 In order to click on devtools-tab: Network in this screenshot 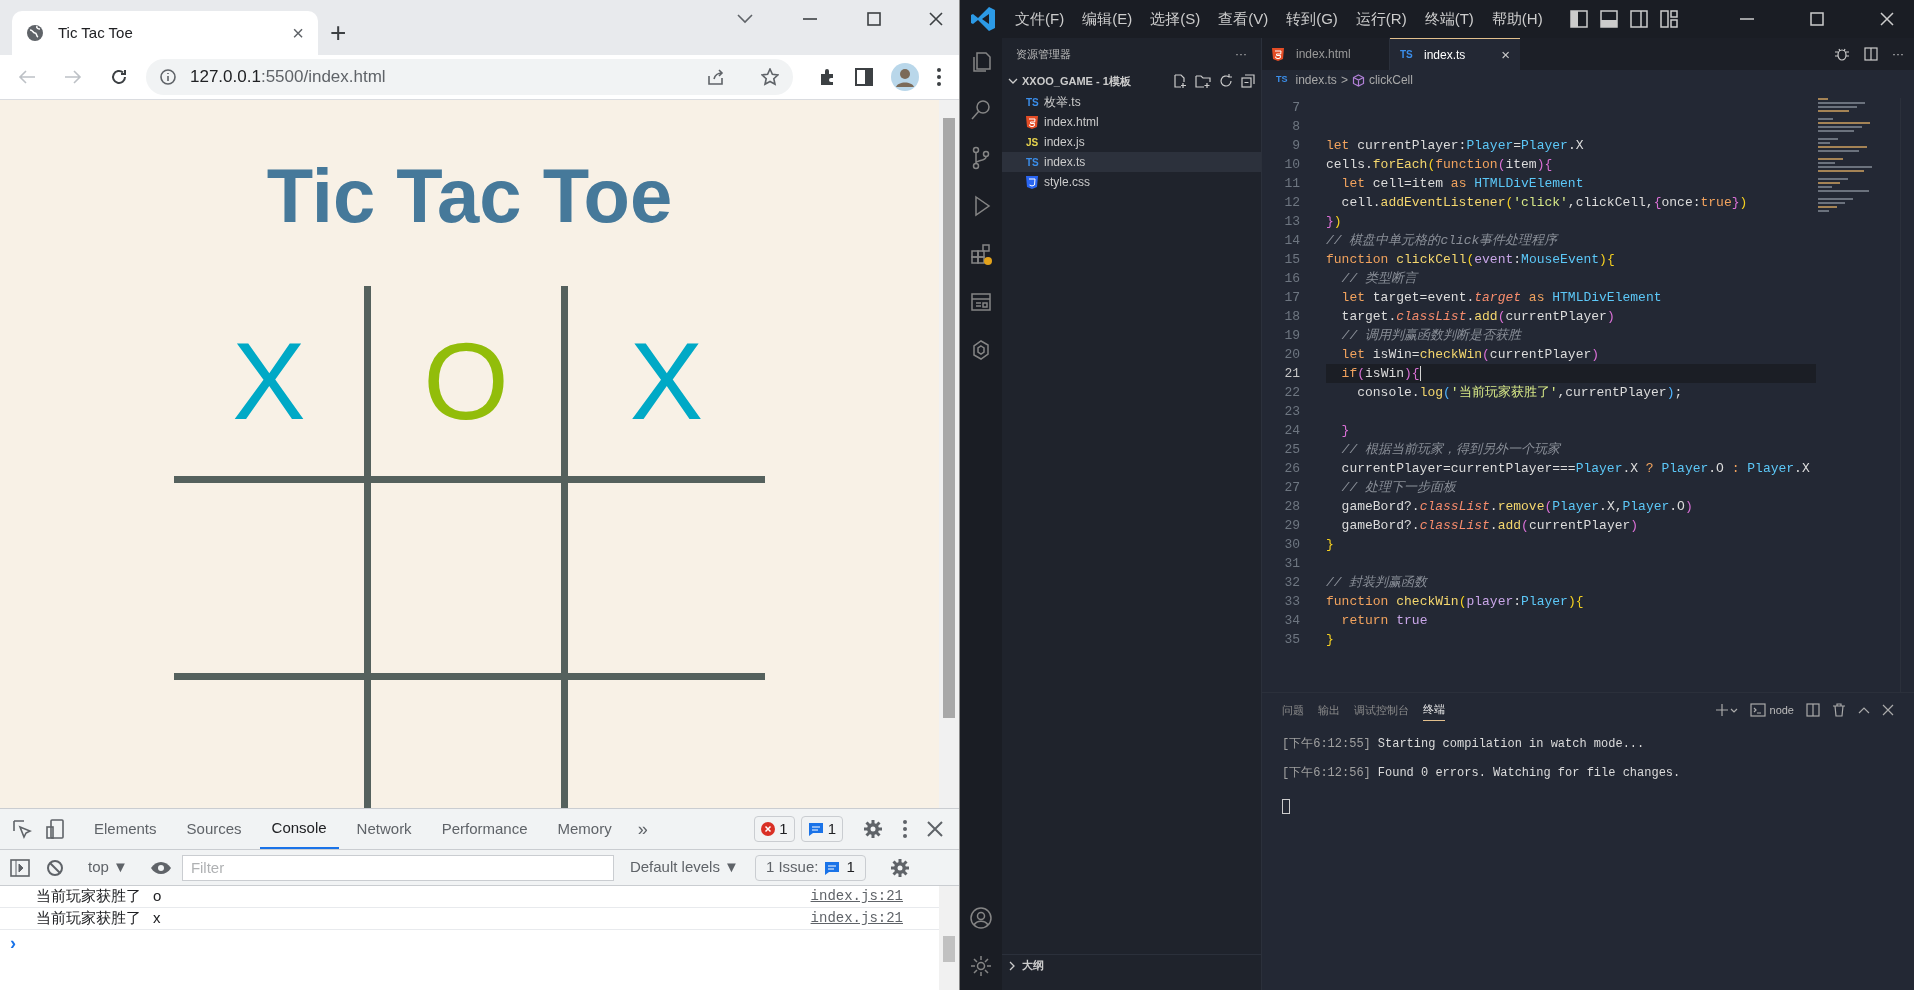, I will do `click(384, 829)`.